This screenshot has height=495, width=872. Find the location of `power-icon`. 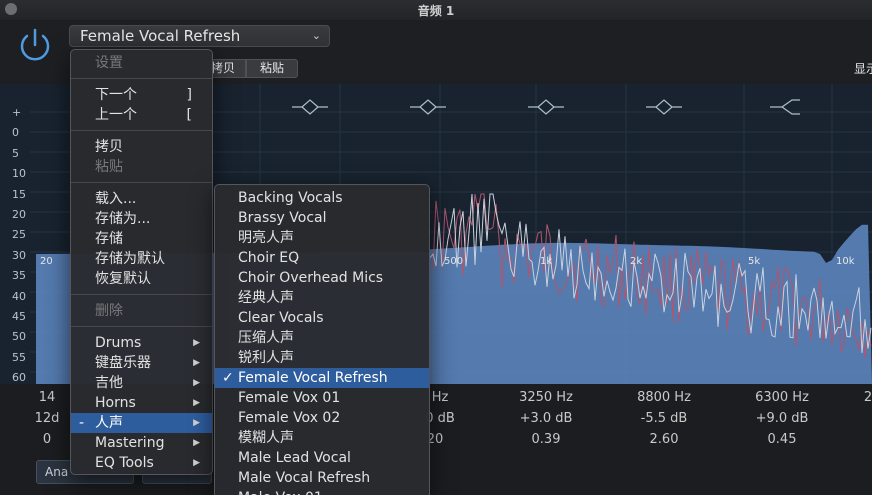

power-icon is located at coordinates (35, 46).